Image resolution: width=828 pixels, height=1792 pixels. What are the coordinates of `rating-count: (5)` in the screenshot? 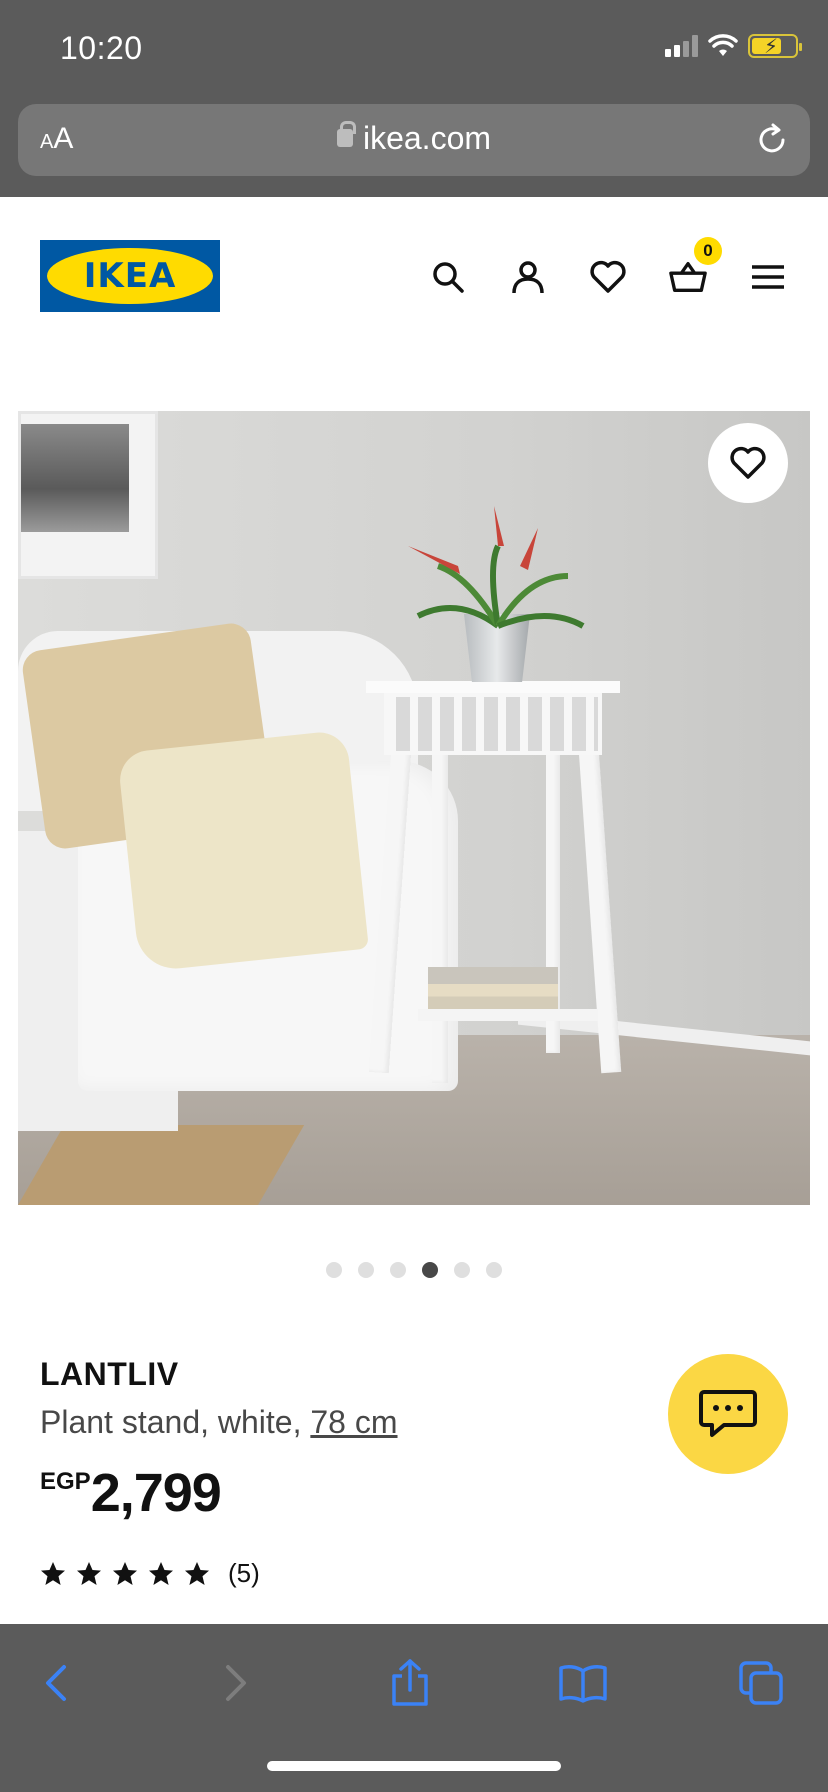 It's located at (244, 1573).